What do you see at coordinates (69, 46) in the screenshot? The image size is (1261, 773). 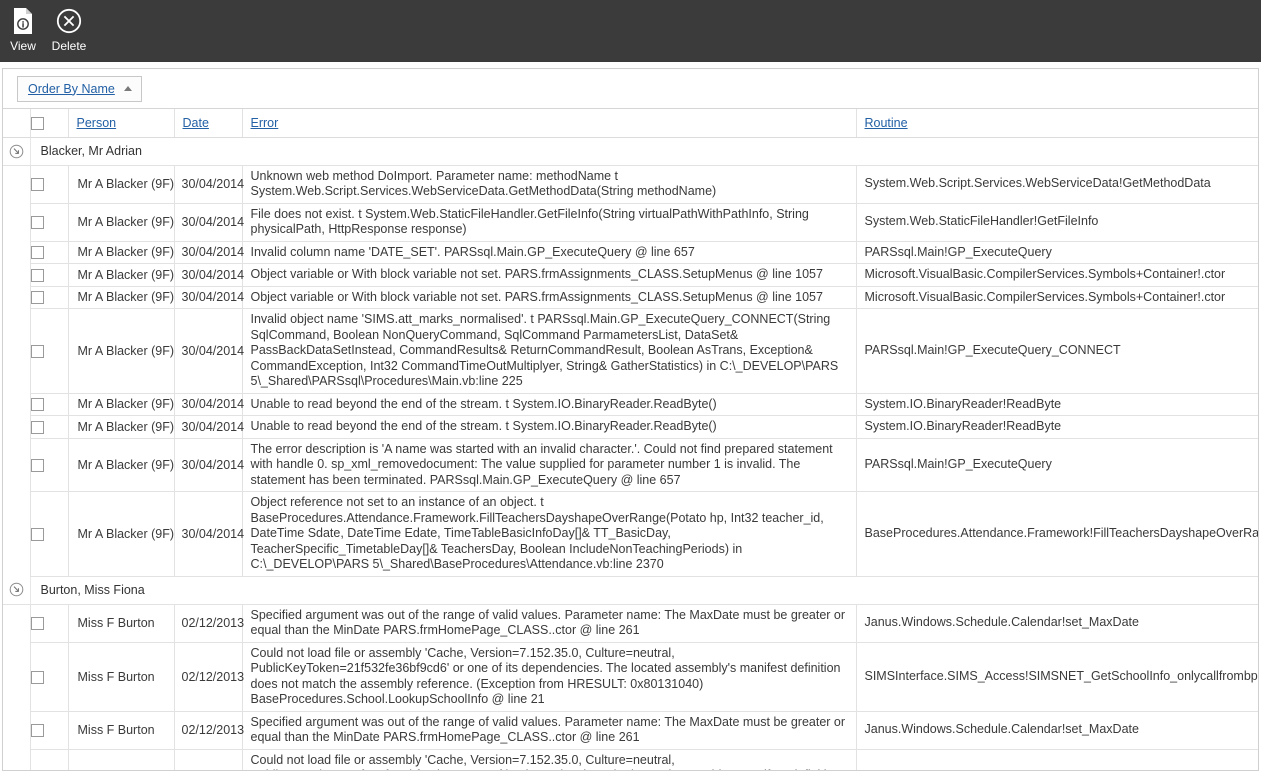 I see `delete-button-label: Delete` at bounding box center [69, 46].